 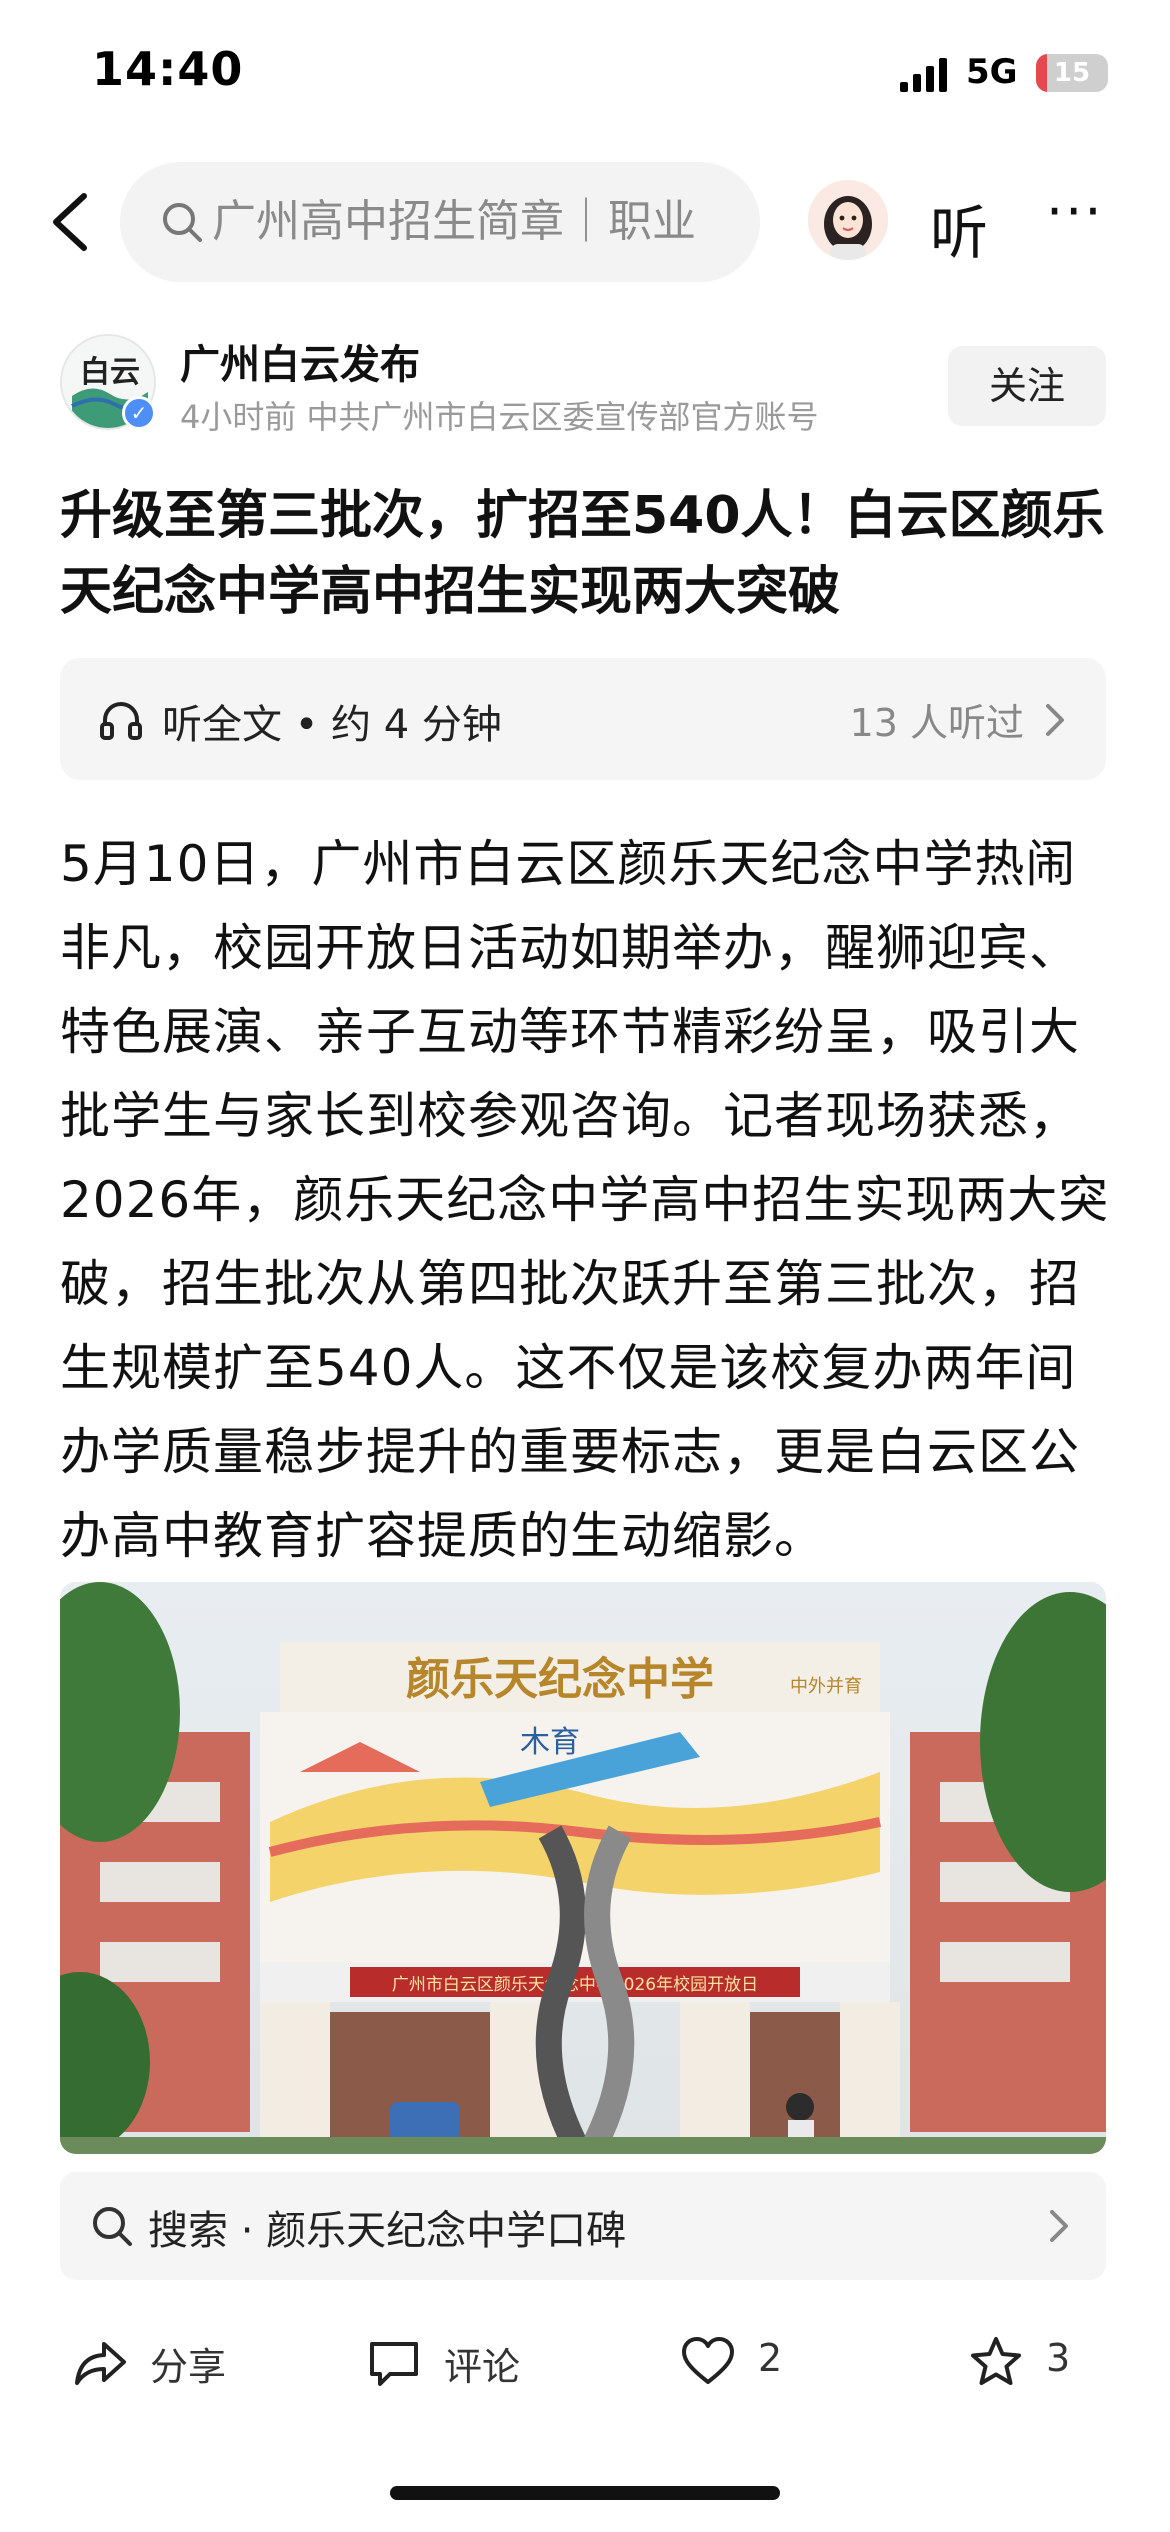 I want to click on girl-avatar-icon, so click(x=848, y=220).